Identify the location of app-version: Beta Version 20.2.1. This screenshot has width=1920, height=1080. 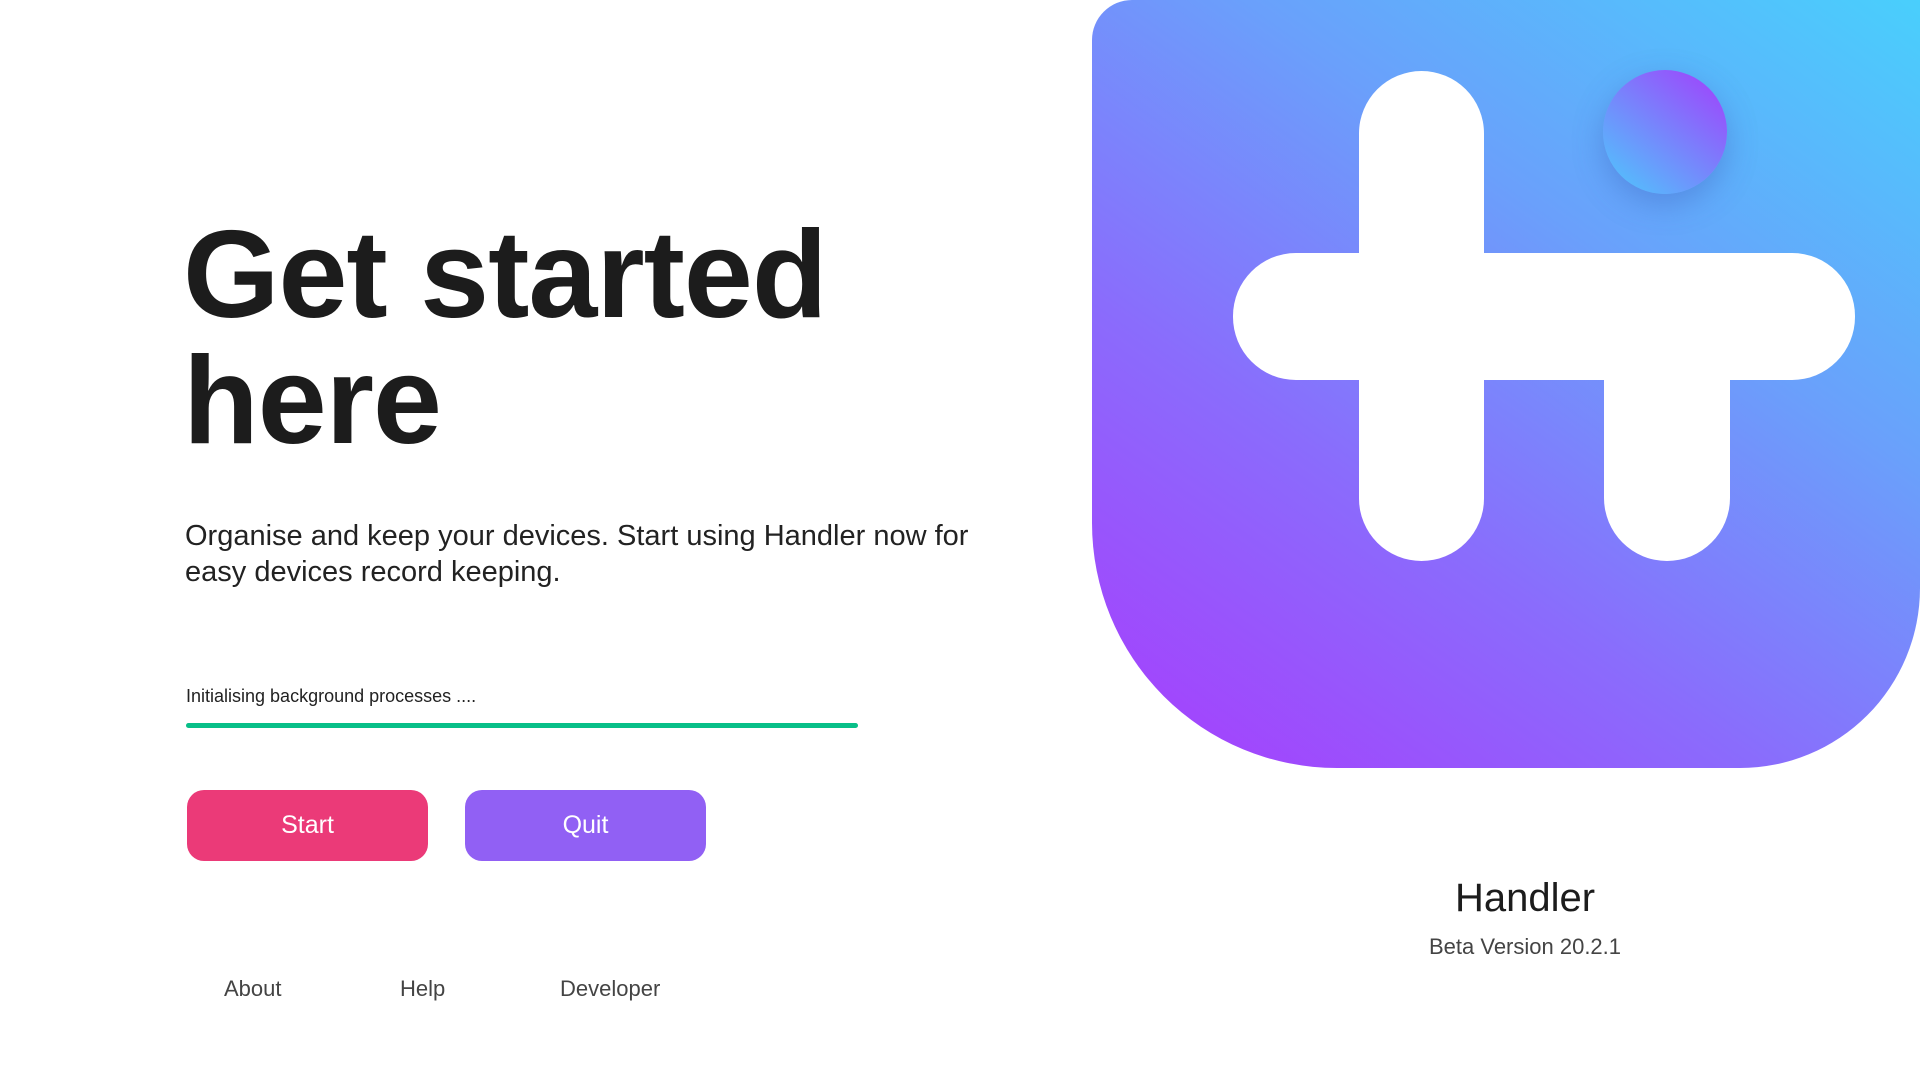
(1525, 946).